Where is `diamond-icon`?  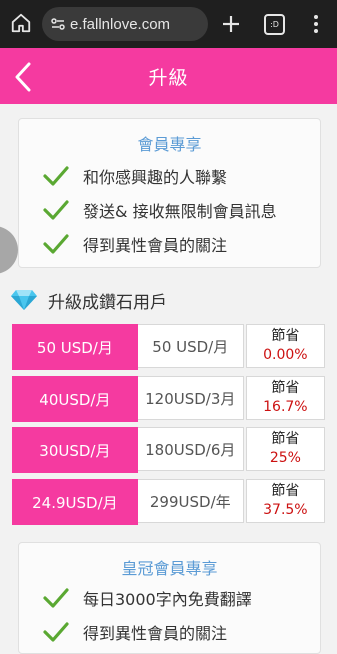
diamond-icon is located at coordinates (24, 300).